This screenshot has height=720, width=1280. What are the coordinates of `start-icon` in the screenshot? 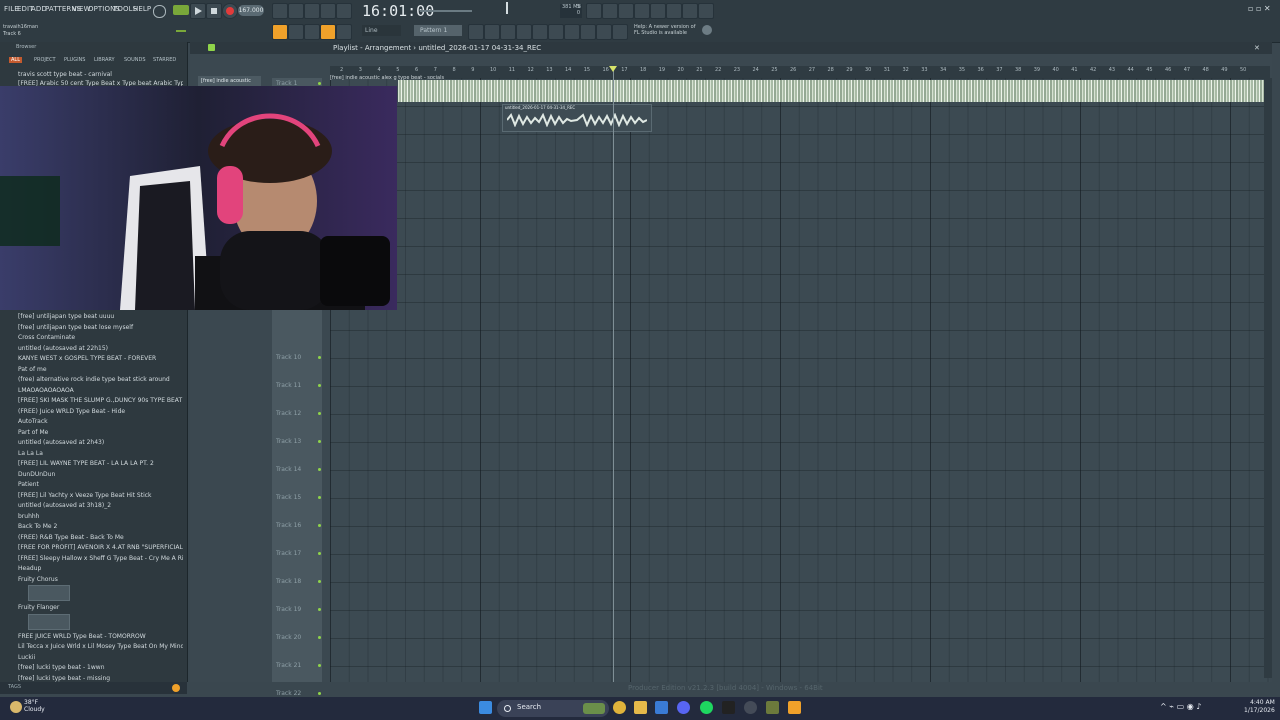 It's located at (485, 707).